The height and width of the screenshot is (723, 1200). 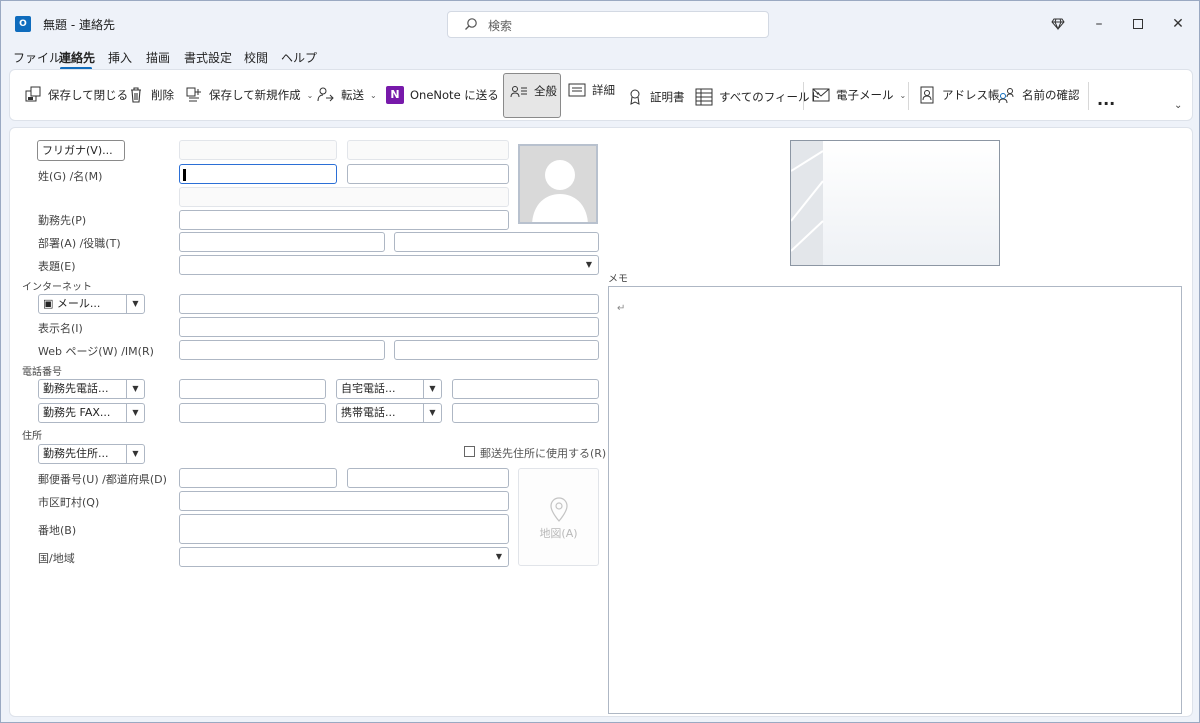 I want to click on all-fields-label: すべてのフィールド, so click(x=770, y=97).